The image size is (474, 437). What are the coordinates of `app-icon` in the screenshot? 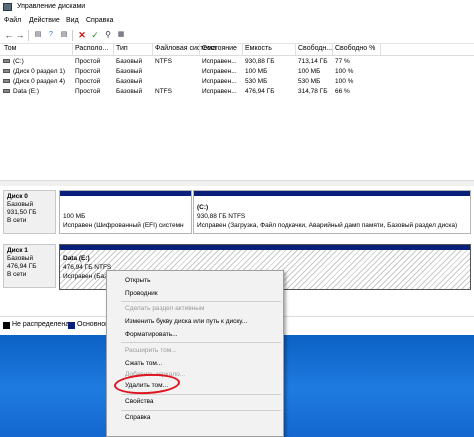 It's located at (7, 7).